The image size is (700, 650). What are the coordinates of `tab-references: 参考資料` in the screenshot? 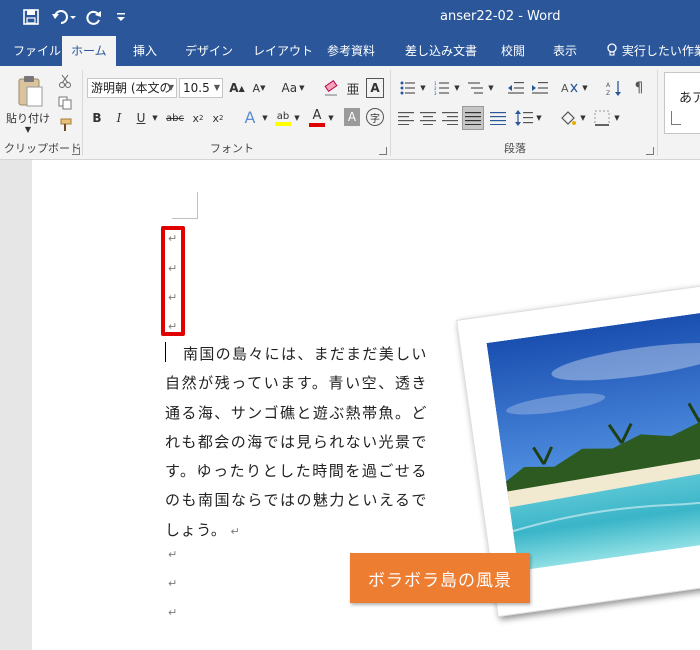 It's located at (351, 51).